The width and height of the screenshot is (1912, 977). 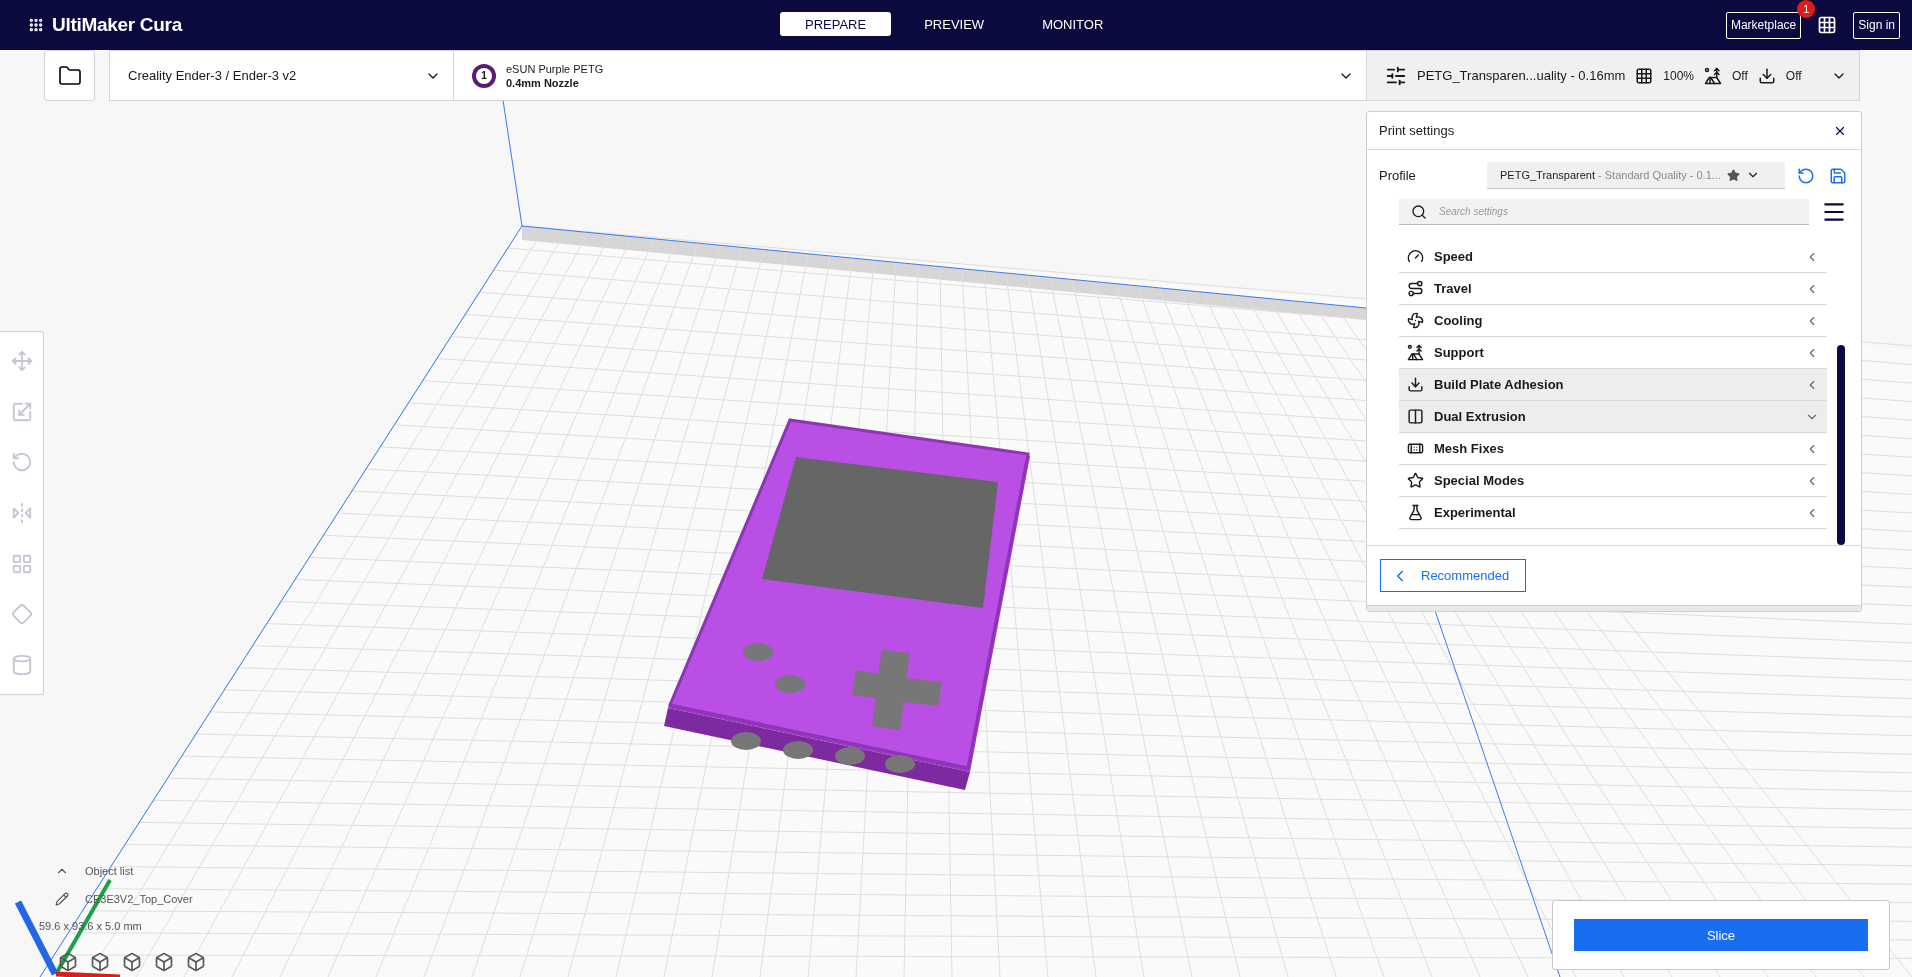 What do you see at coordinates (1827, 25) in the screenshot?
I see `apps-grid-icon` at bounding box center [1827, 25].